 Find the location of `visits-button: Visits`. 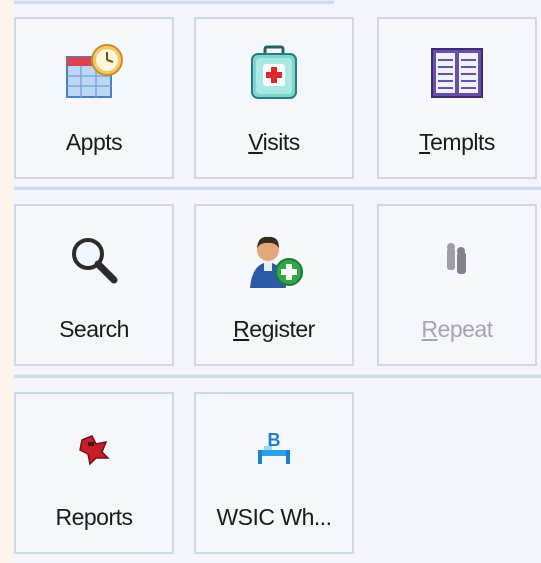

visits-button: Visits is located at coordinates (274, 98).